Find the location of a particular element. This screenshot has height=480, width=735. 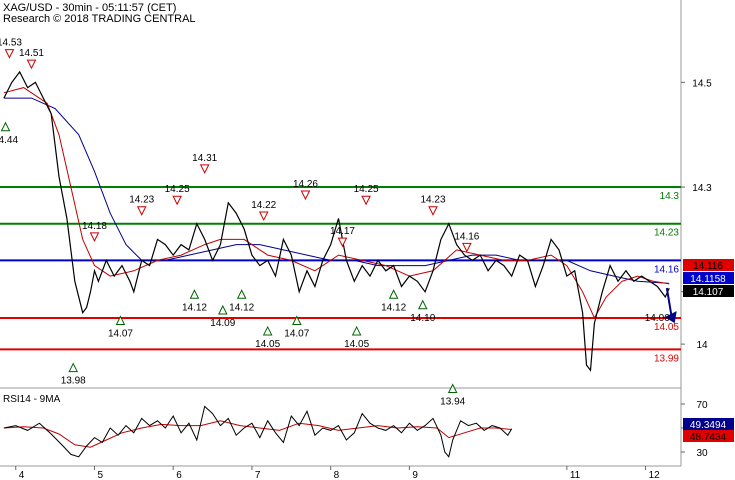

rsi-title: RSI14 - 9MA is located at coordinates (32, 399).